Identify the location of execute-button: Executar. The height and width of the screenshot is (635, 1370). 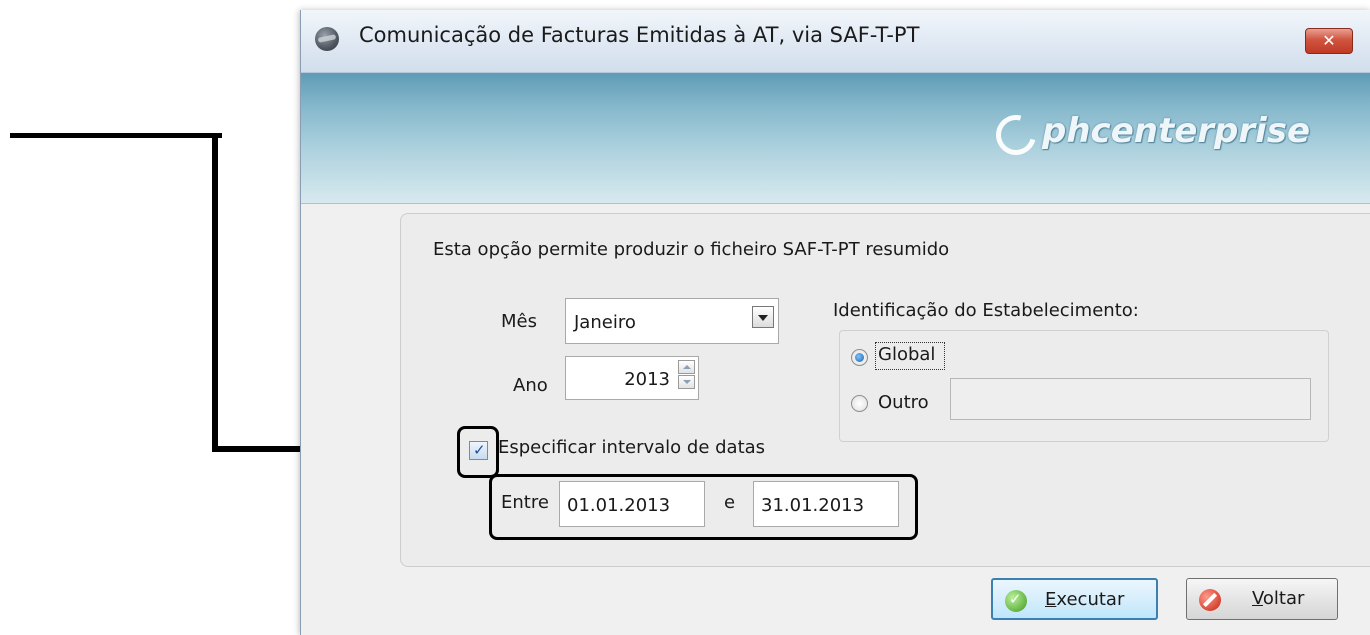
(1074, 599).